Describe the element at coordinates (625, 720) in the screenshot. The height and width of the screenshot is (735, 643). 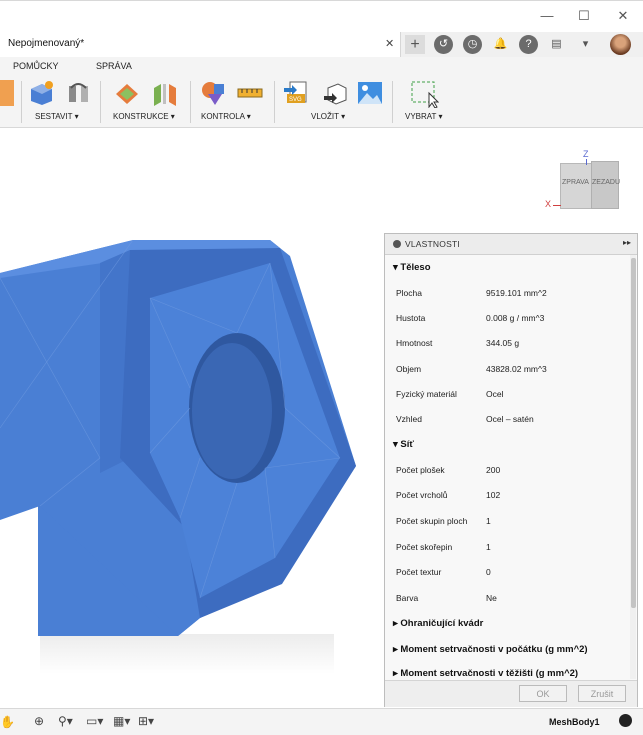
I see `selection-filter-icon` at that location.